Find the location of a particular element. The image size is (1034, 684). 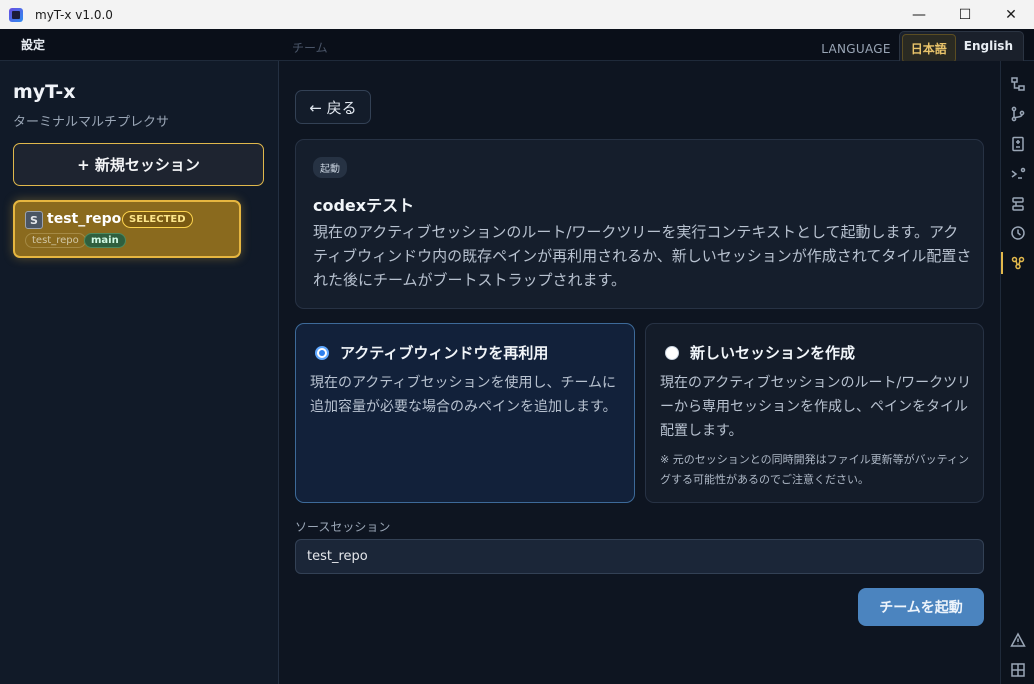

launch-pill: 起動 is located at coordinates (330, 167).